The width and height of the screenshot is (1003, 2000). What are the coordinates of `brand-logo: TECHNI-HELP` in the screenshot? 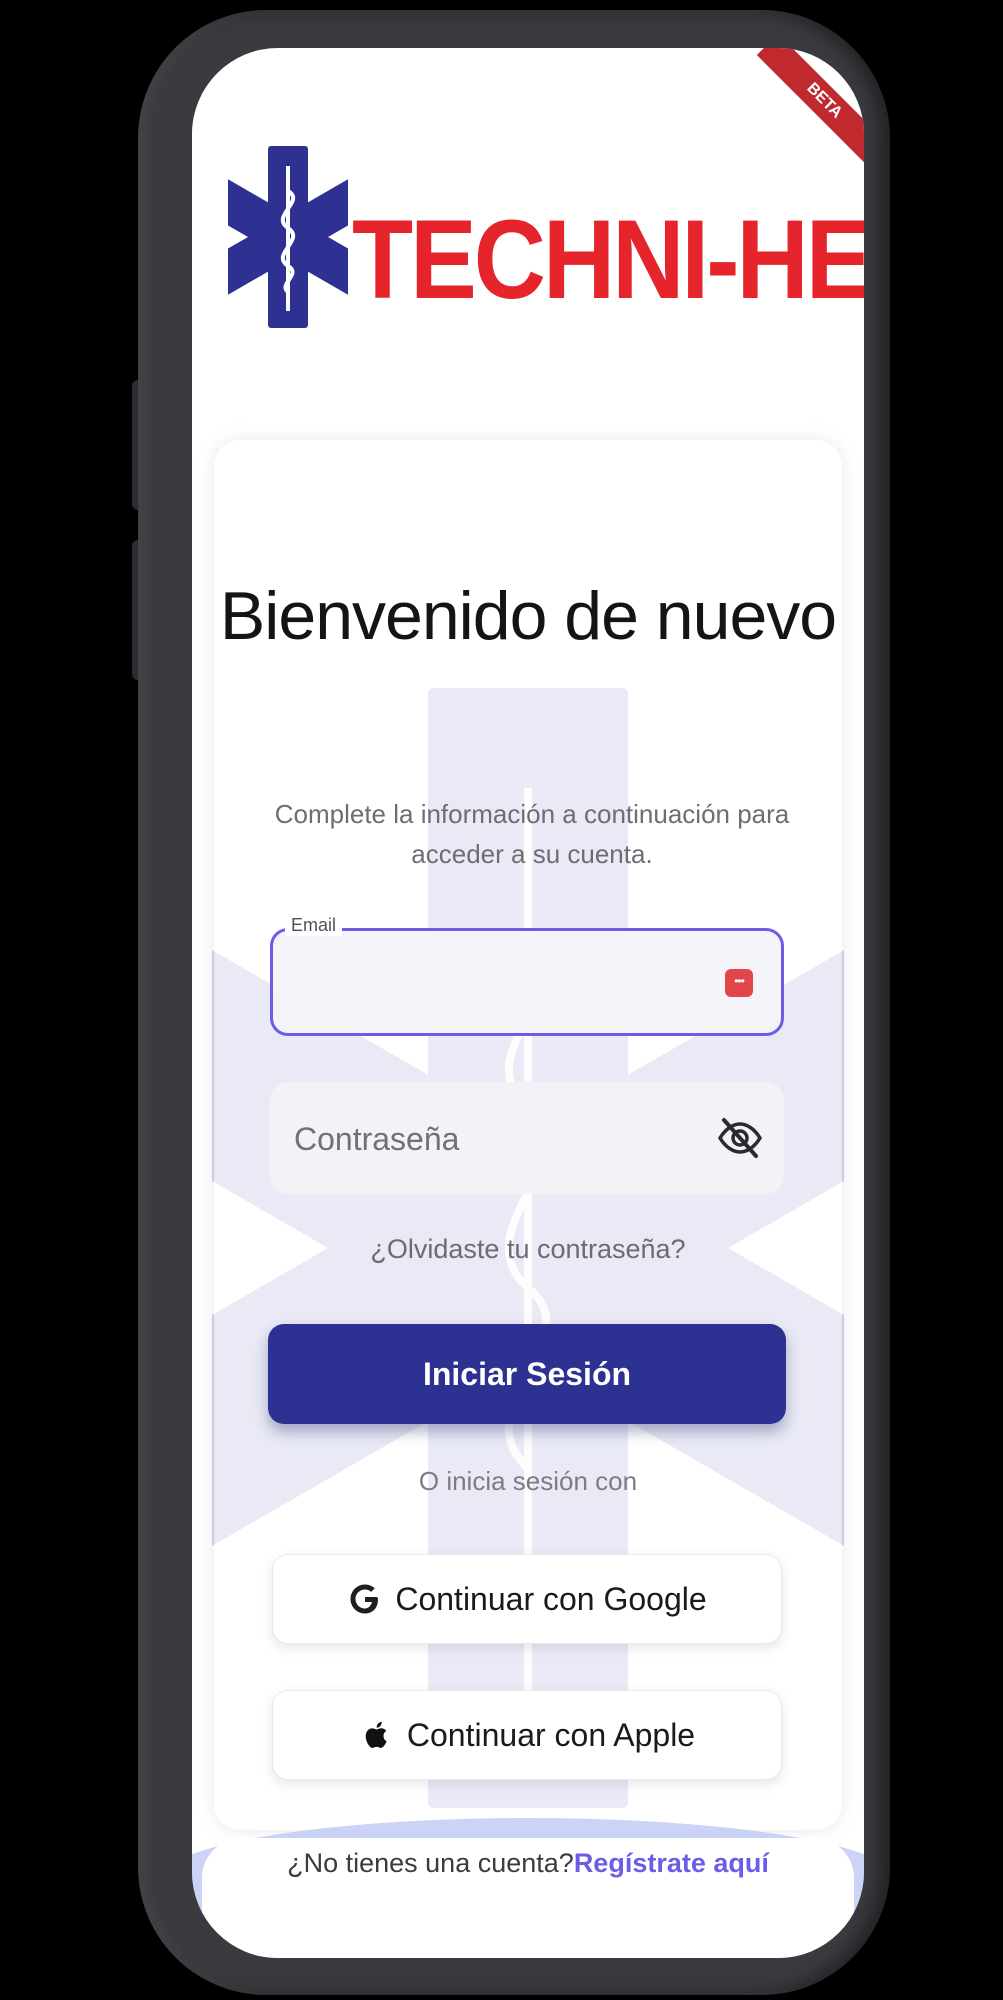 It's located at (546, 218).